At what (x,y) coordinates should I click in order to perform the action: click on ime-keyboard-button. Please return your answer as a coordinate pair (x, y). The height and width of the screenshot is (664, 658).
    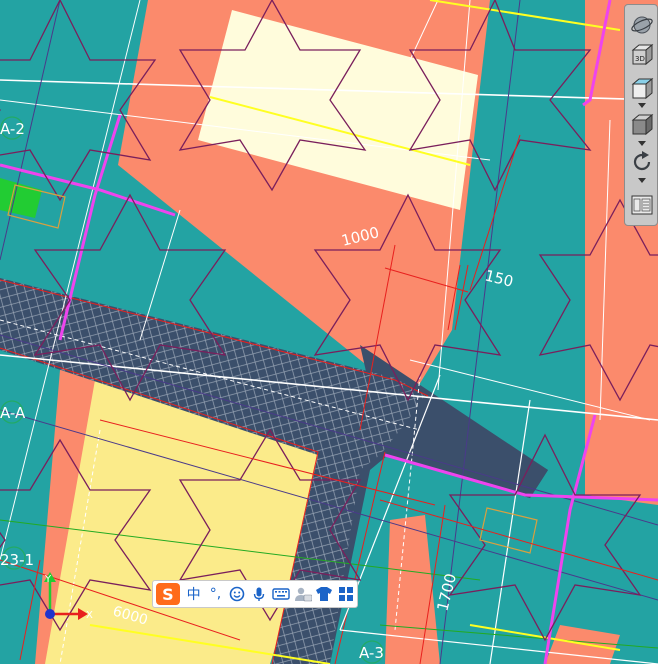
    Looking at the image, I should click on (281, 594).